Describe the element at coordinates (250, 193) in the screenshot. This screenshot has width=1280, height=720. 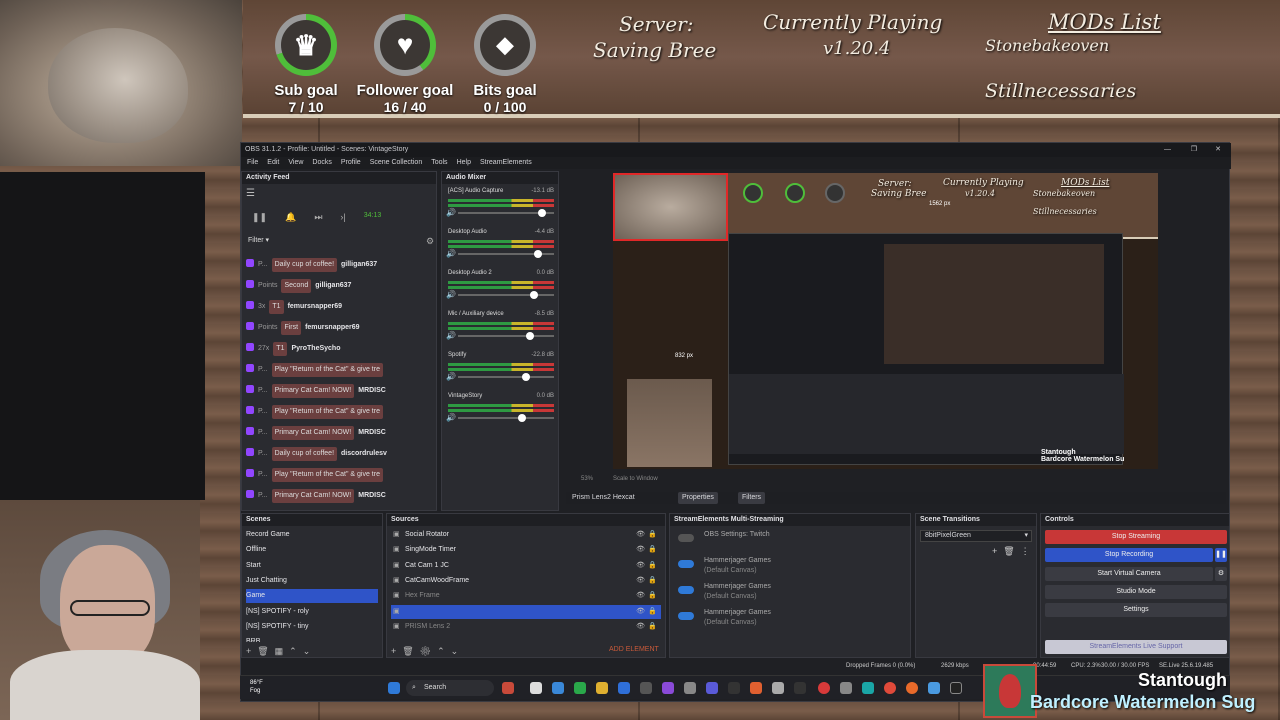
I see `hamburger-icon: ☰` at that location.